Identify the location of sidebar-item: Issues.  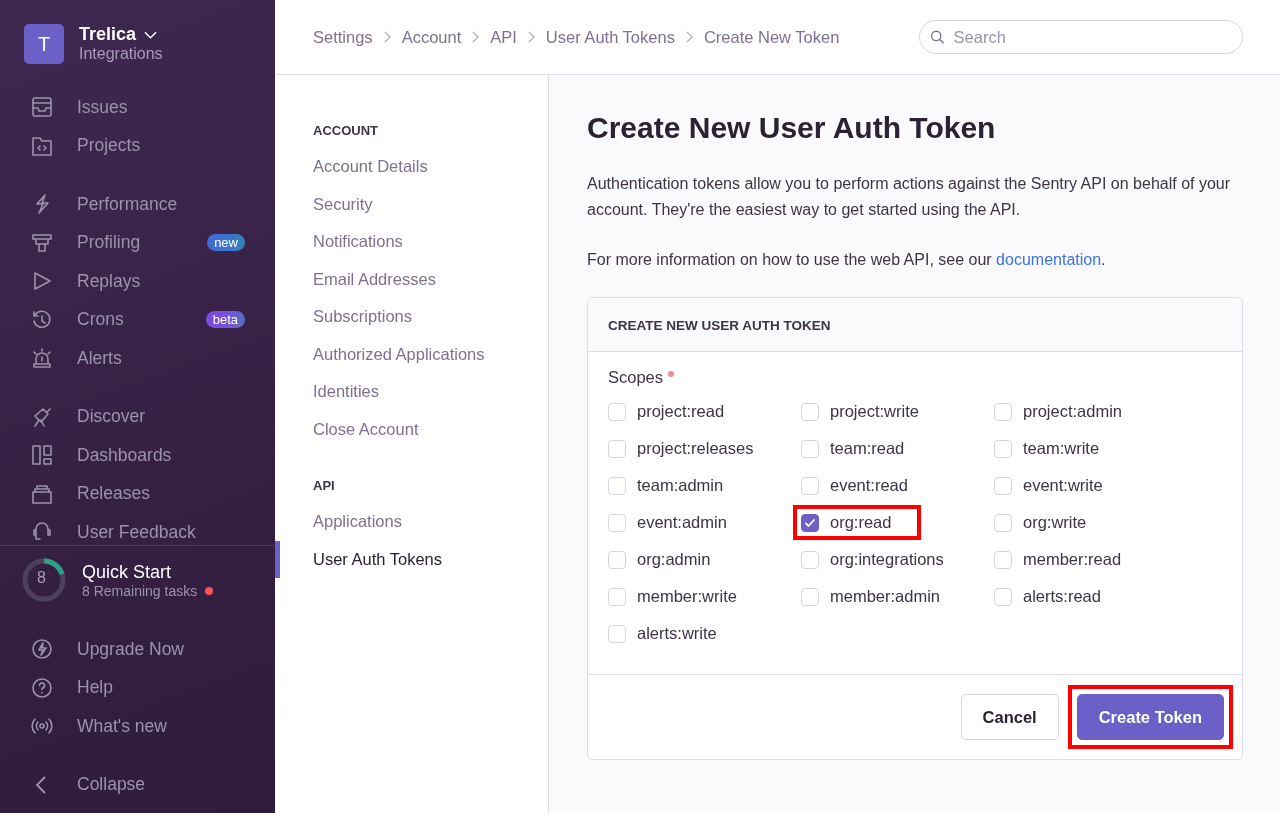
(137, 107).